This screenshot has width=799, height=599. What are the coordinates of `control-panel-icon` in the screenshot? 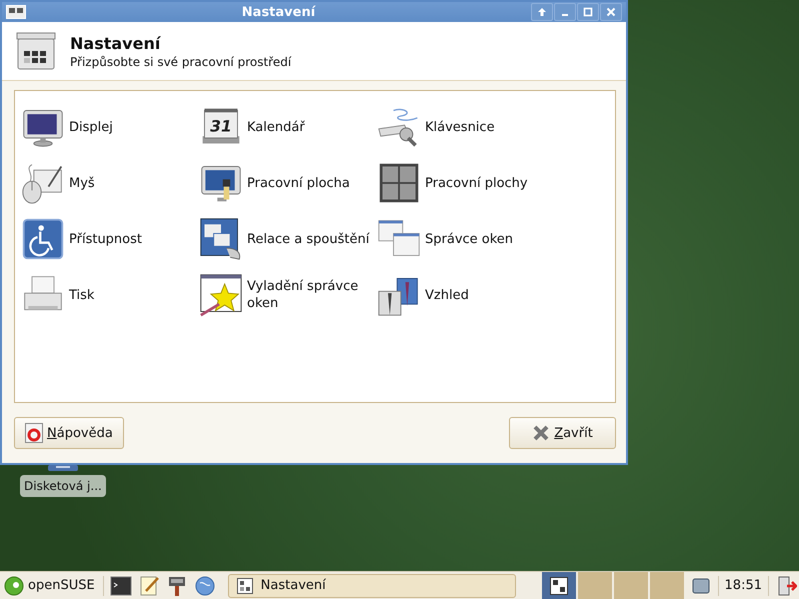 It's located at (36, 51).